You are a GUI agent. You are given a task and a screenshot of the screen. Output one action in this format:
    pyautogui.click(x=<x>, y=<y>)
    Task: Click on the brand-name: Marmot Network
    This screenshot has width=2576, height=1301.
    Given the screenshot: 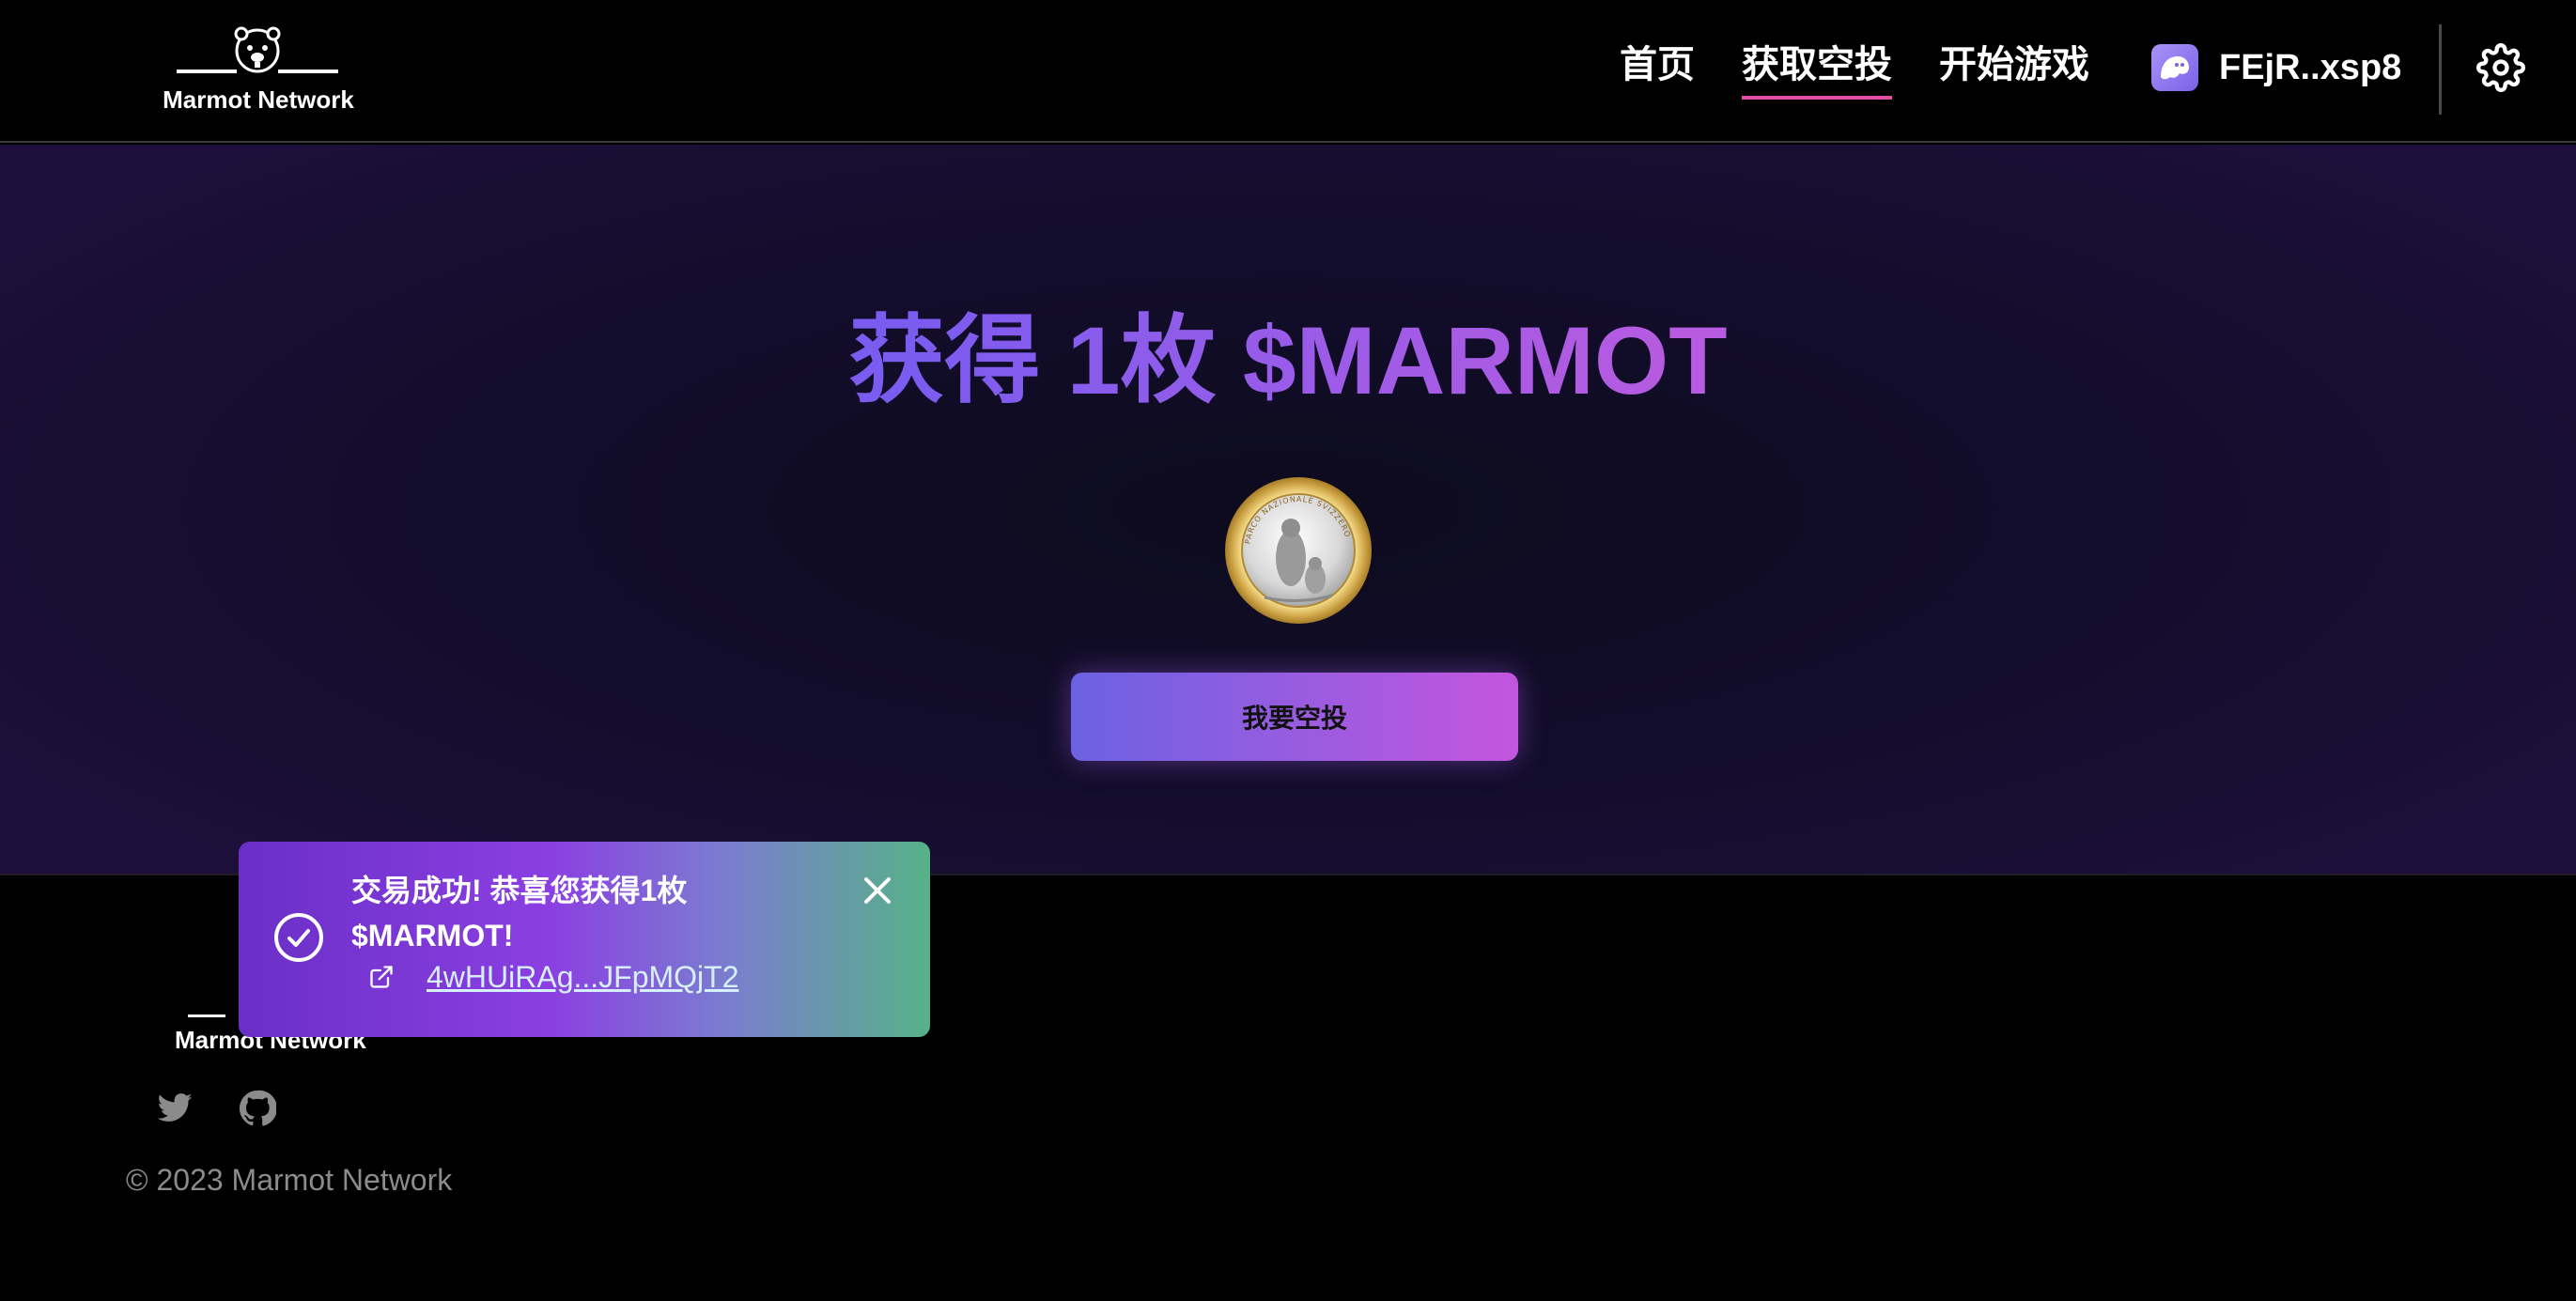 What is the action you would take?
    pyautogui.click(x=258, y=99)
    